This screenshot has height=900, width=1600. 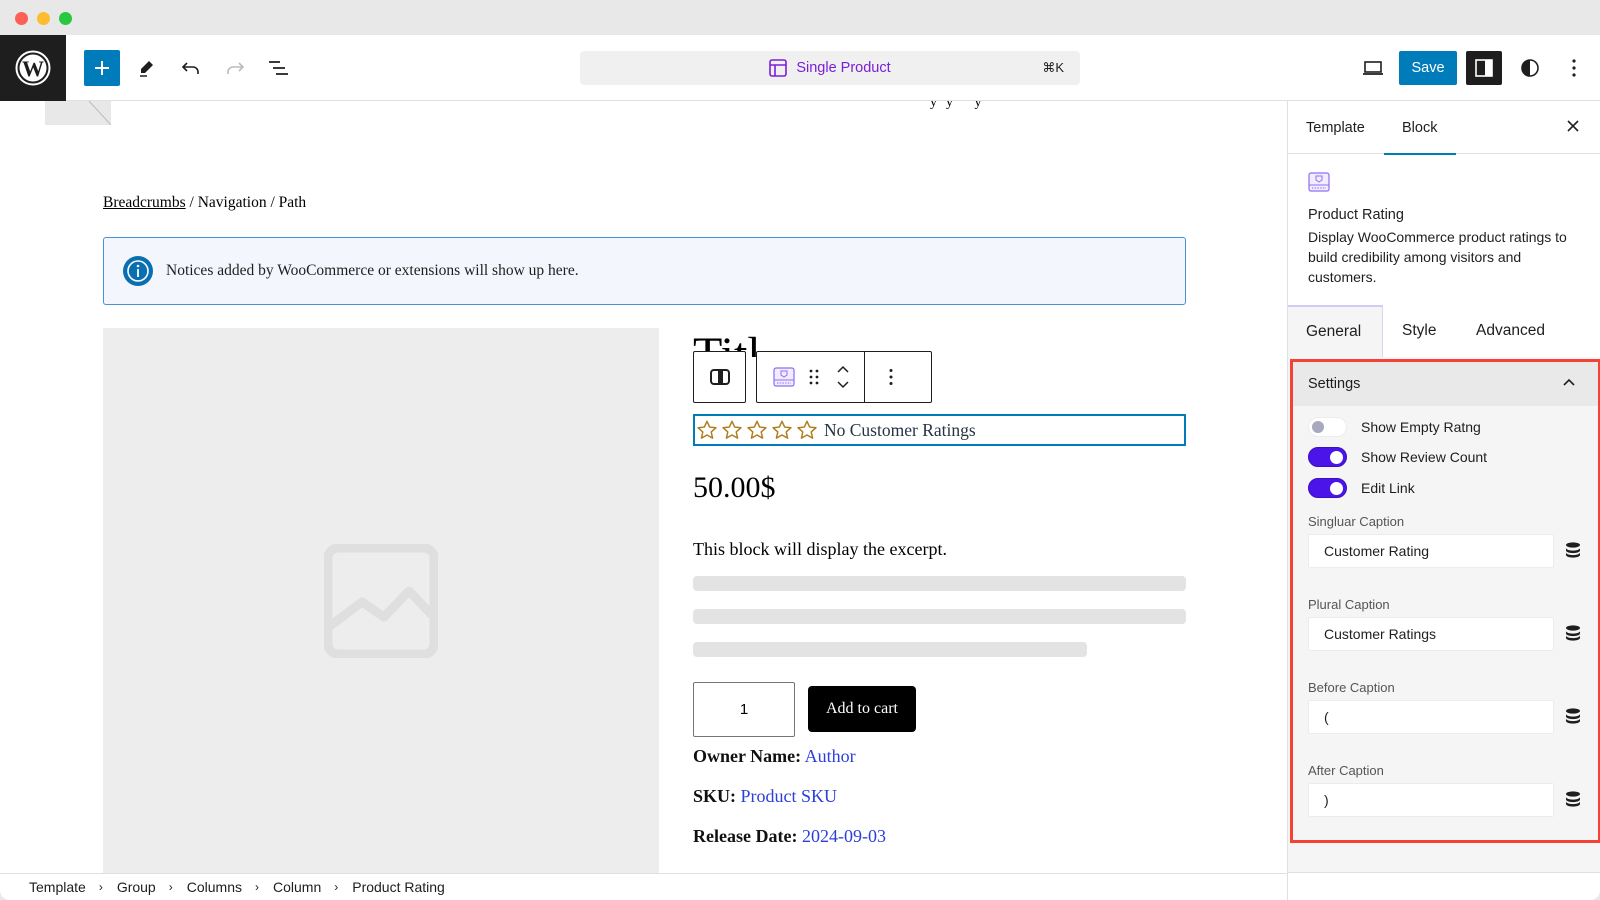 What do you see at coordinates (862, 709) in the screenshot?
I see `add-to-cart-button: Add to cart` at bounding box center [862, 709].